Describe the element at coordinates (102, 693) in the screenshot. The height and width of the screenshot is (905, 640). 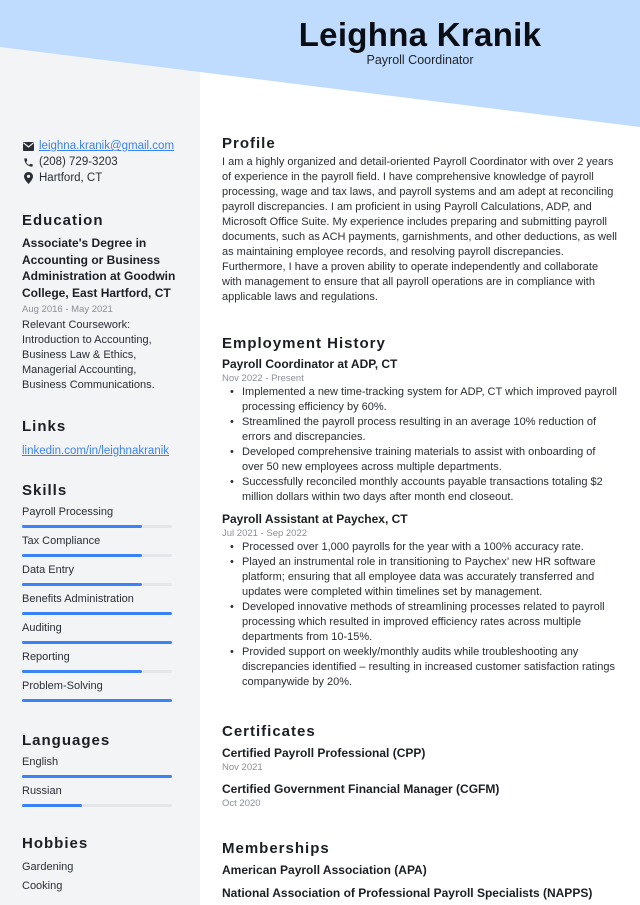
I see `skill-item: Problem-Solving` at that location.